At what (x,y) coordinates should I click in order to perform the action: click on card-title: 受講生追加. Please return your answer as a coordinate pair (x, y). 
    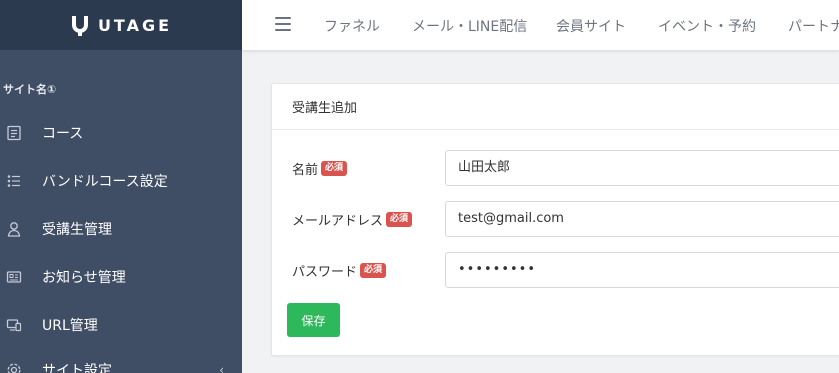
    Looking at the image, I should click on (555, 107).